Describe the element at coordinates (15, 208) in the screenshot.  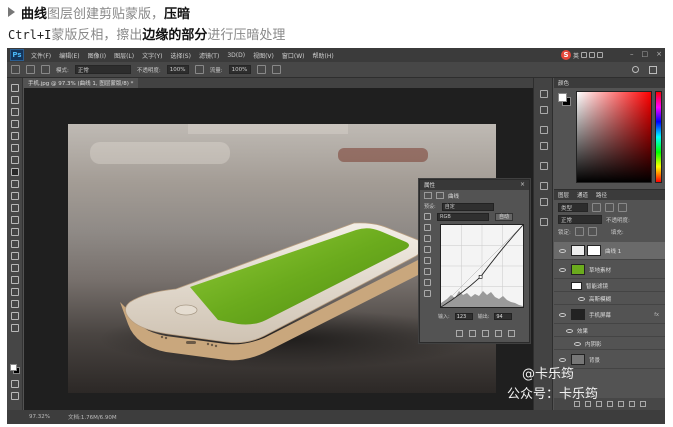
I see `eraser-tool-icon` at that location.